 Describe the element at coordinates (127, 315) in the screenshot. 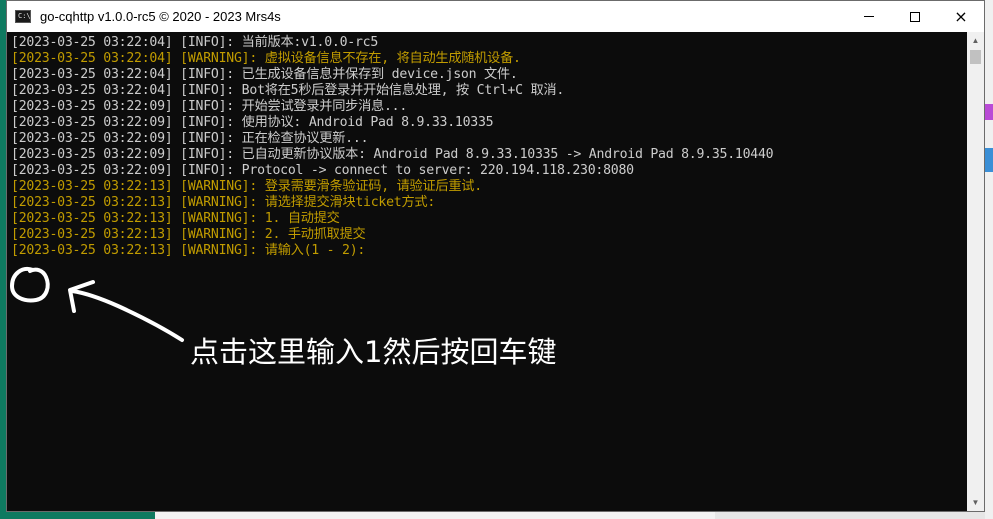

I see `annotation-arrow-icon` at that location.